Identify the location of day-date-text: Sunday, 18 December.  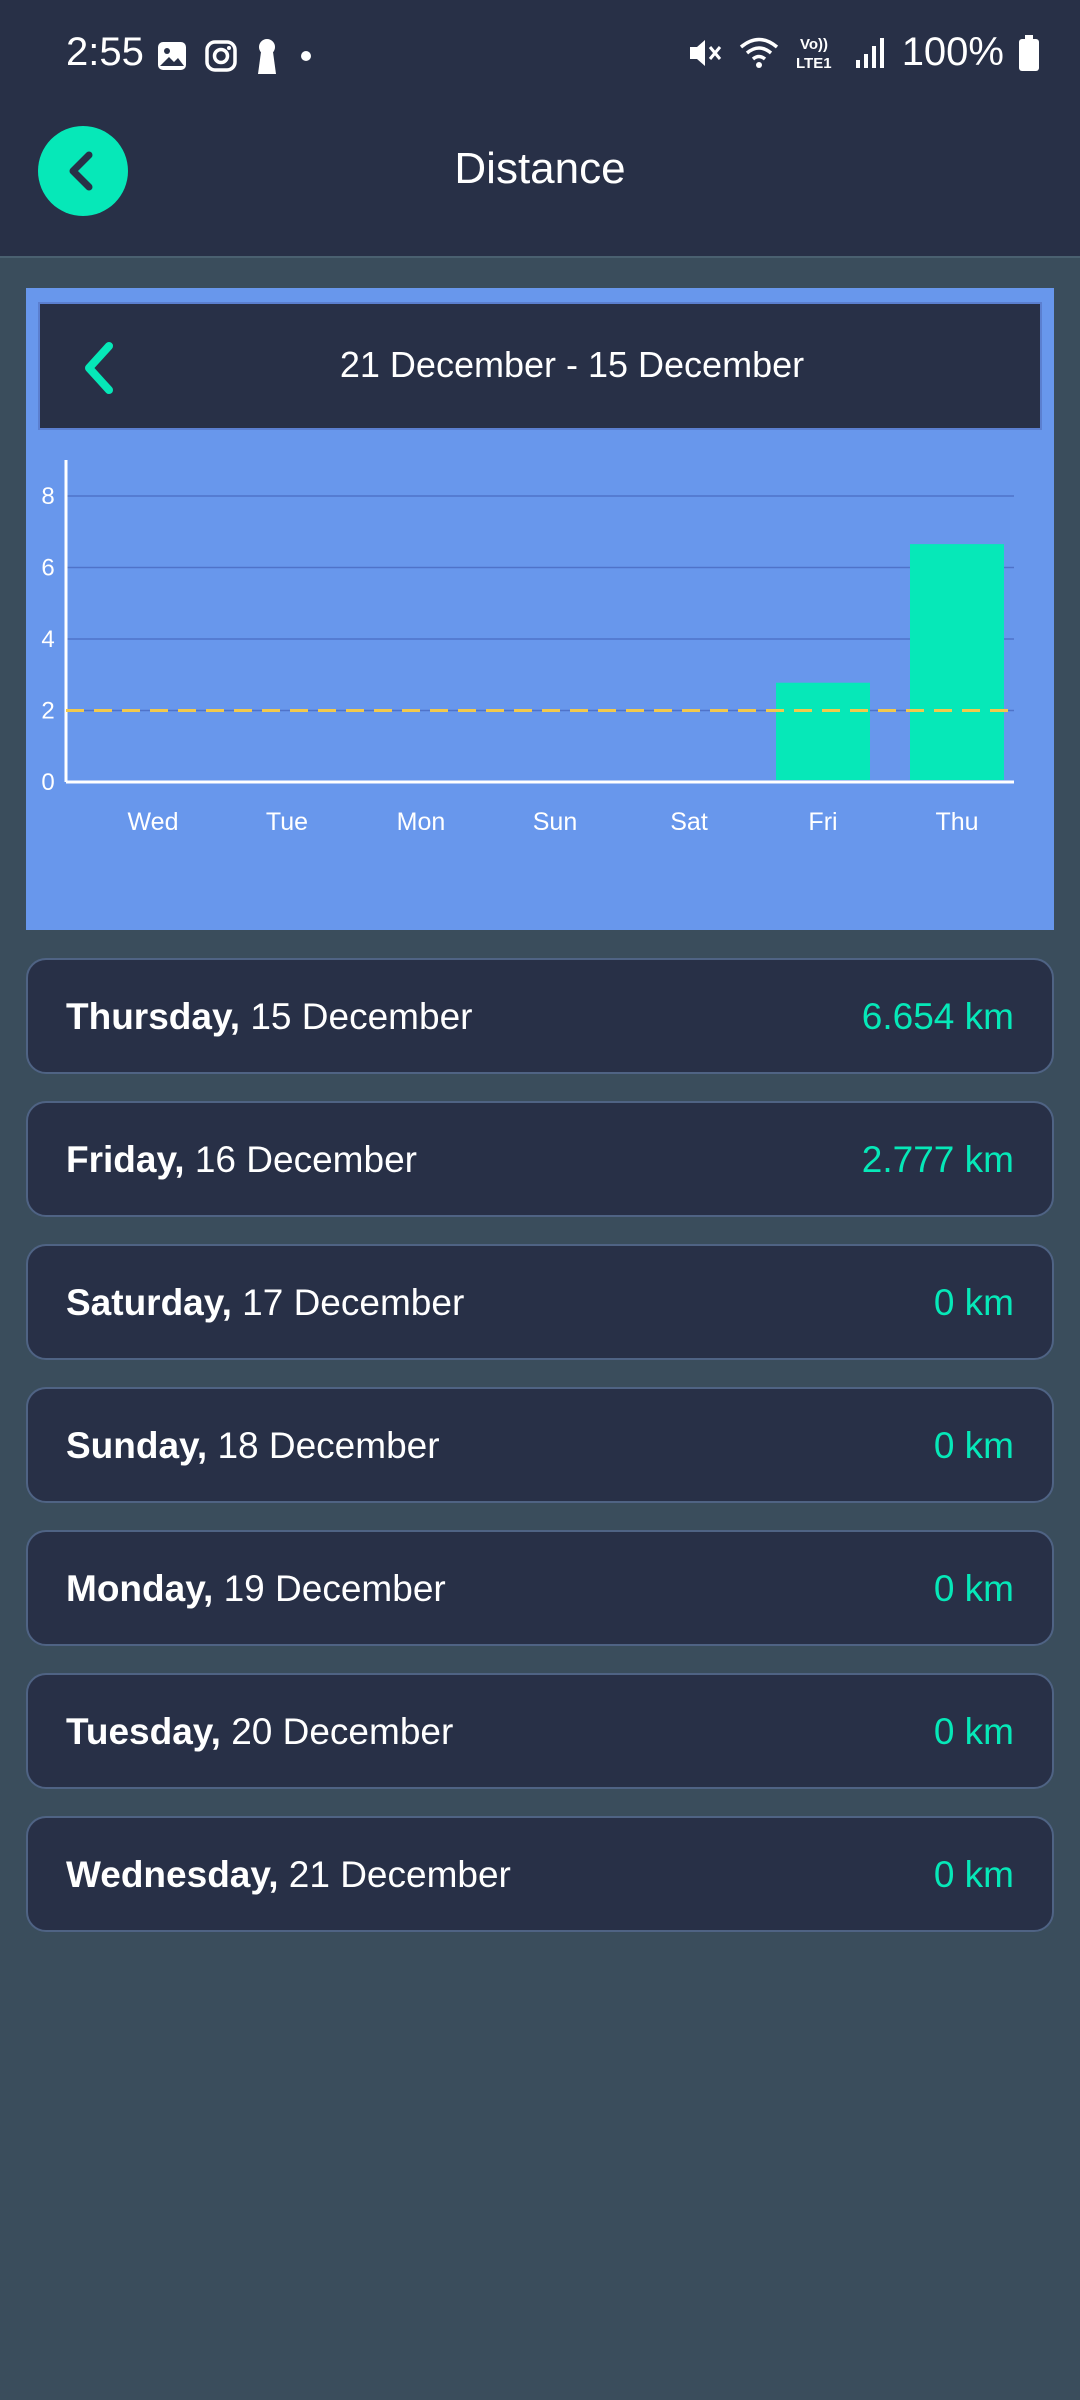
(253, 1446).